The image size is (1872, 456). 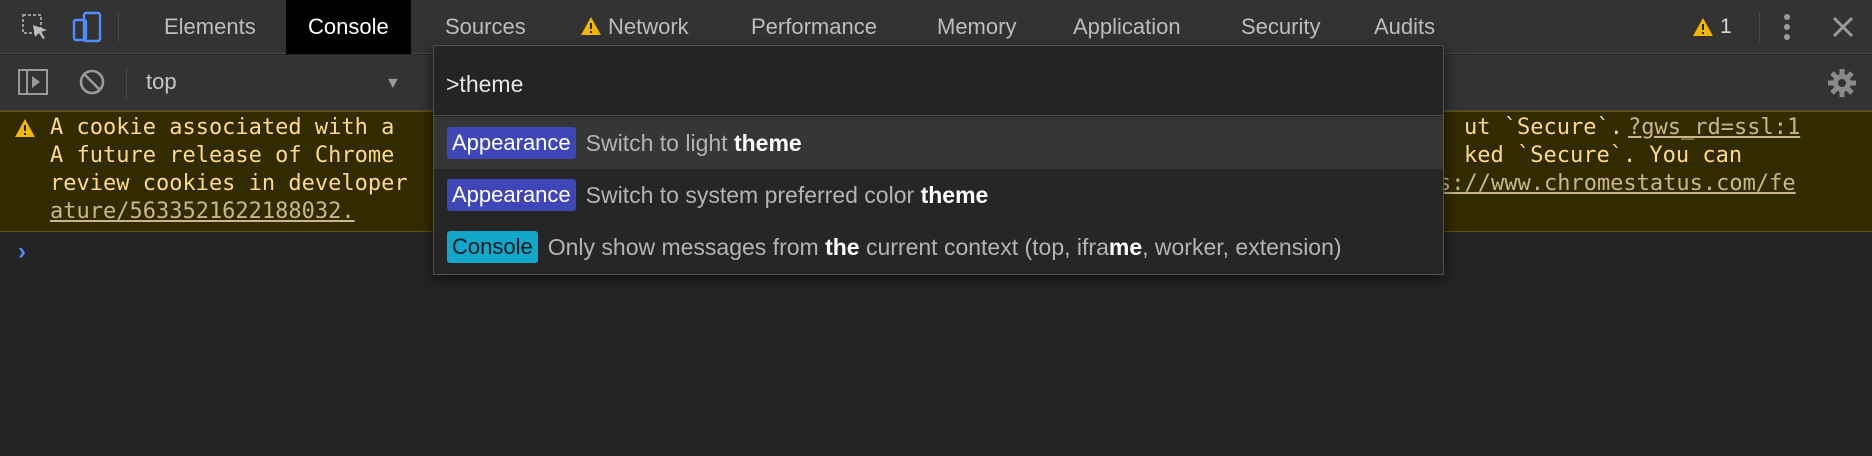 I want to click on toolbar-divider, so click(x=126, y=83).